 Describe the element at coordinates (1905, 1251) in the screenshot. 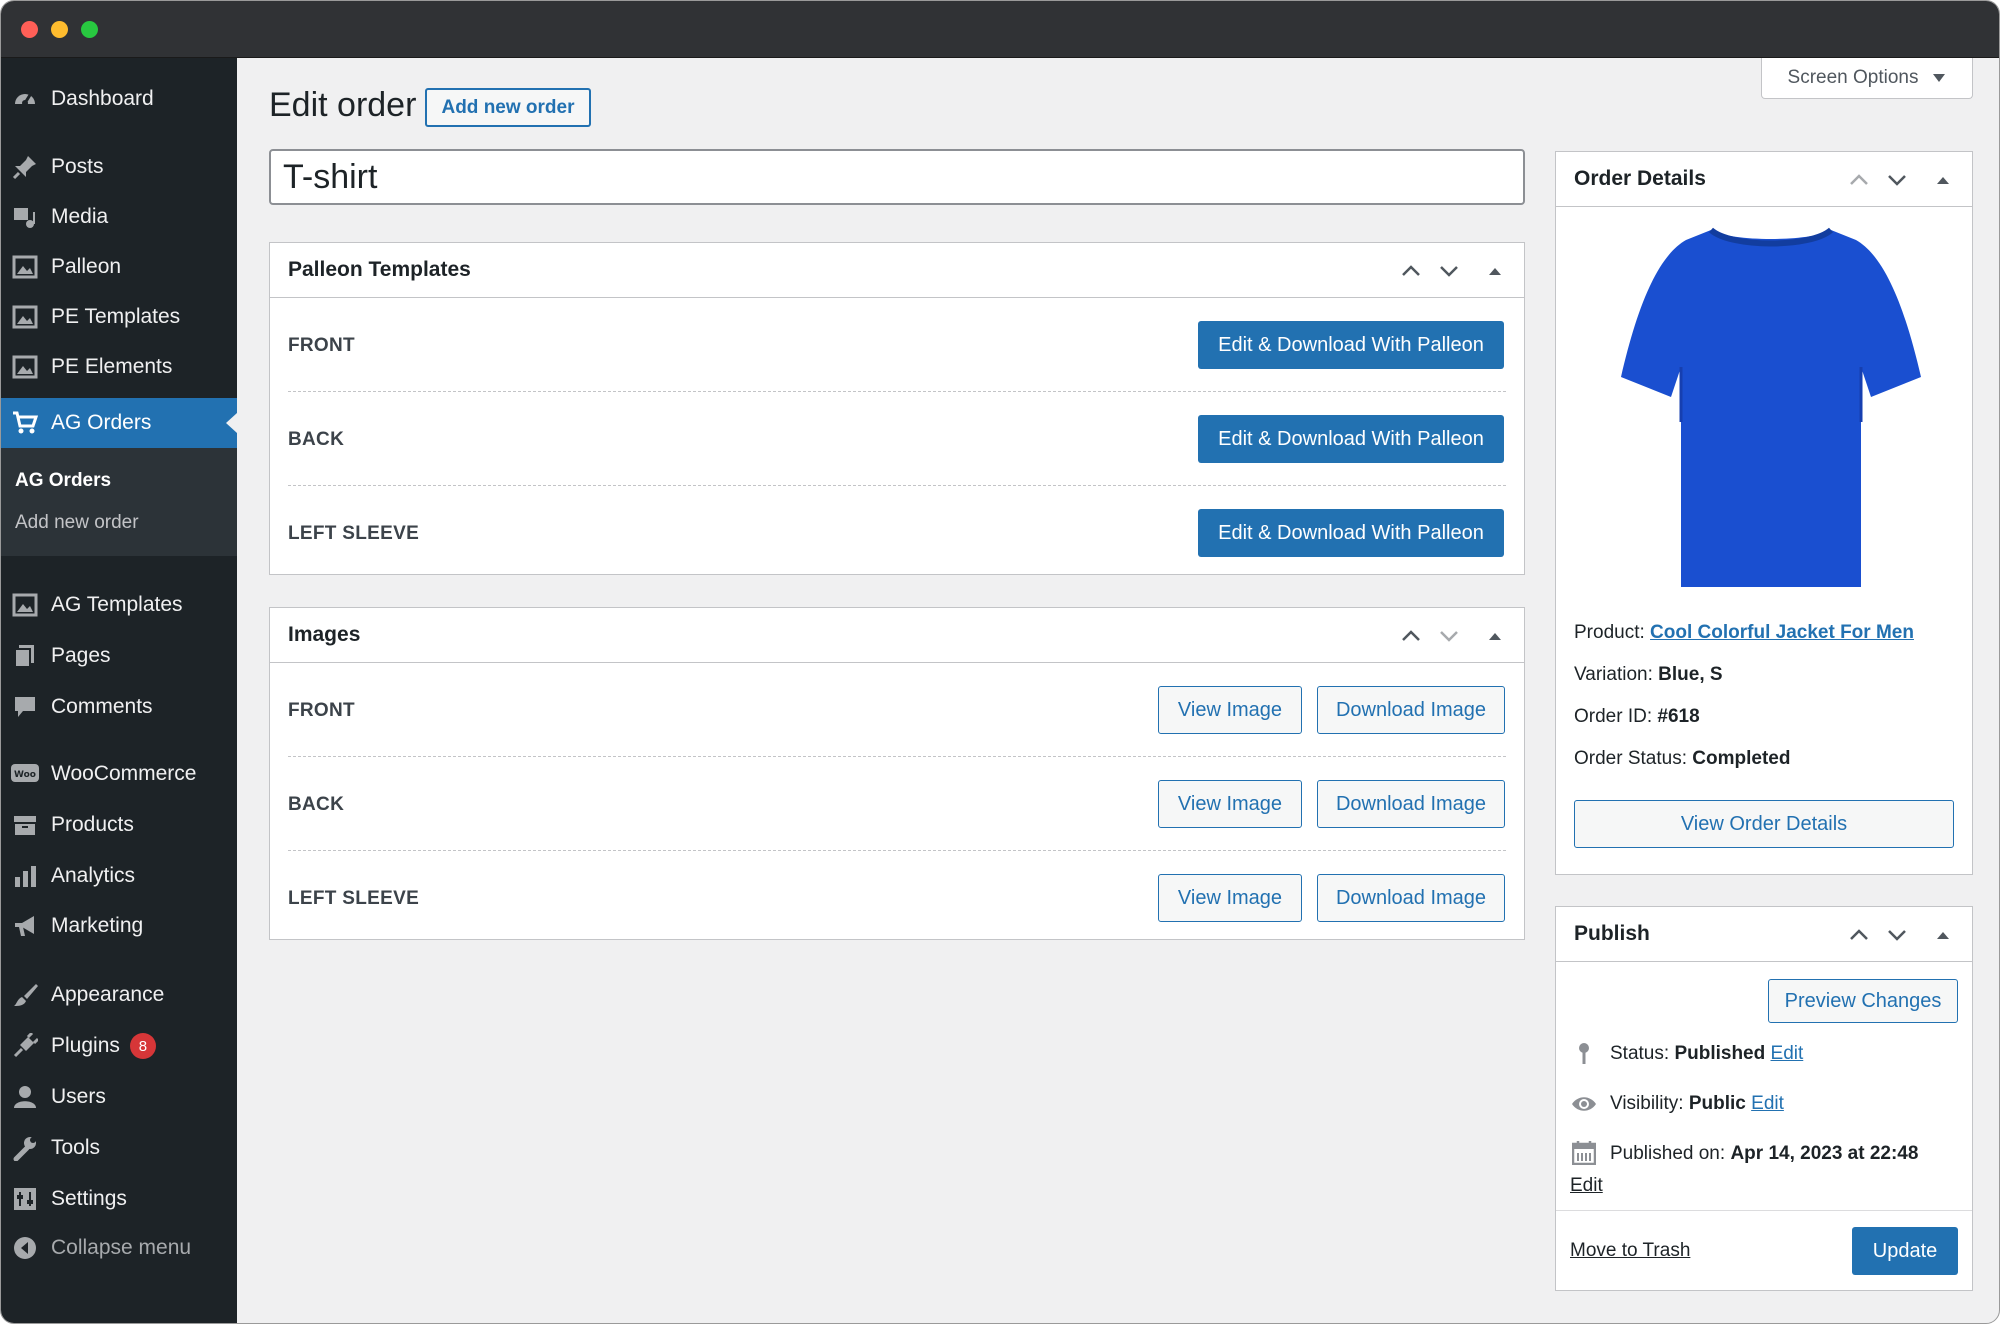

I see `update-button: Update` at that location.